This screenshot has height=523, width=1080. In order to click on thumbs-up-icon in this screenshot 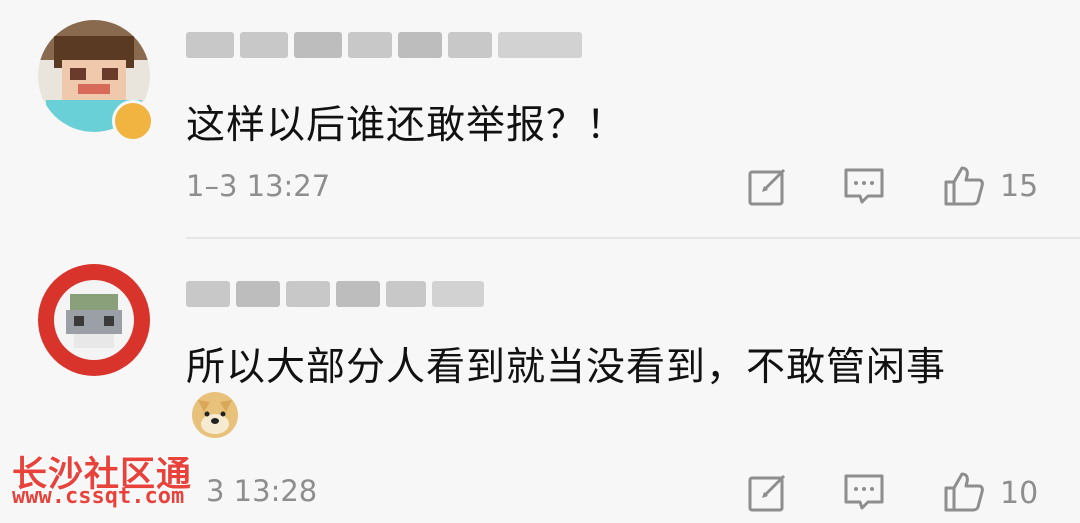, I will do `click(964, 492)`.